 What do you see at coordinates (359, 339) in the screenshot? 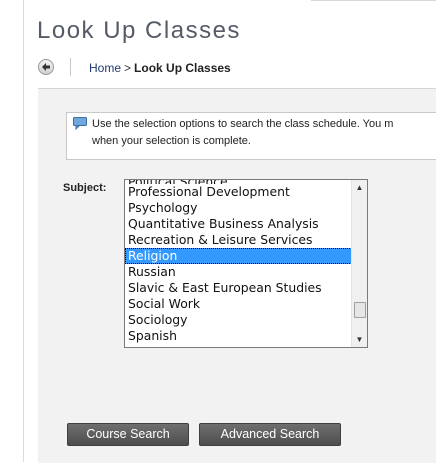
I see `scroll-down-arrow-icon: ▼` at bounding box center [359, 339].